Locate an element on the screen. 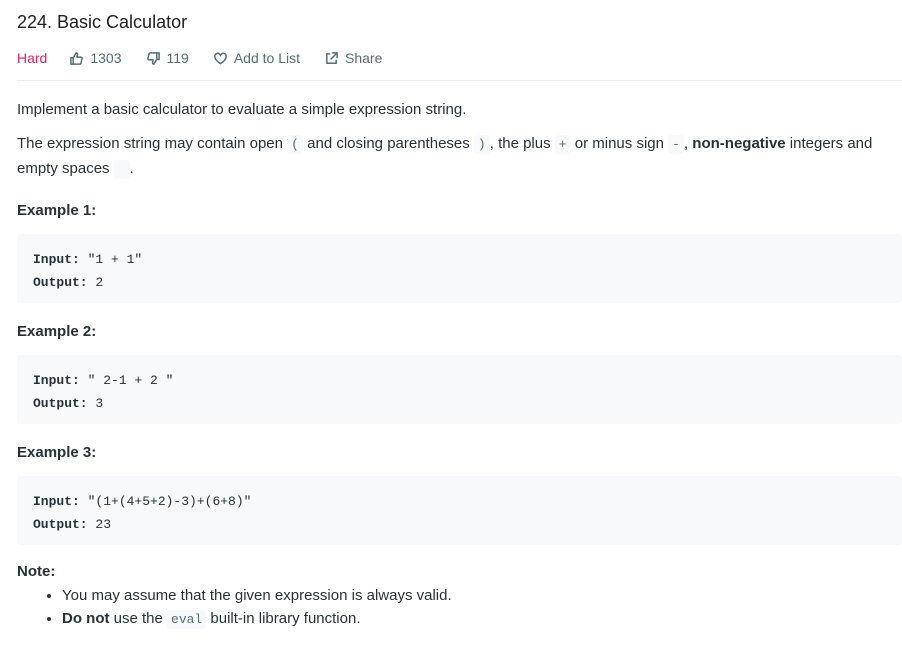  example-code-block: Input: " 2-1 + 2 " Output: 3 is located at coordinates (459, 389).